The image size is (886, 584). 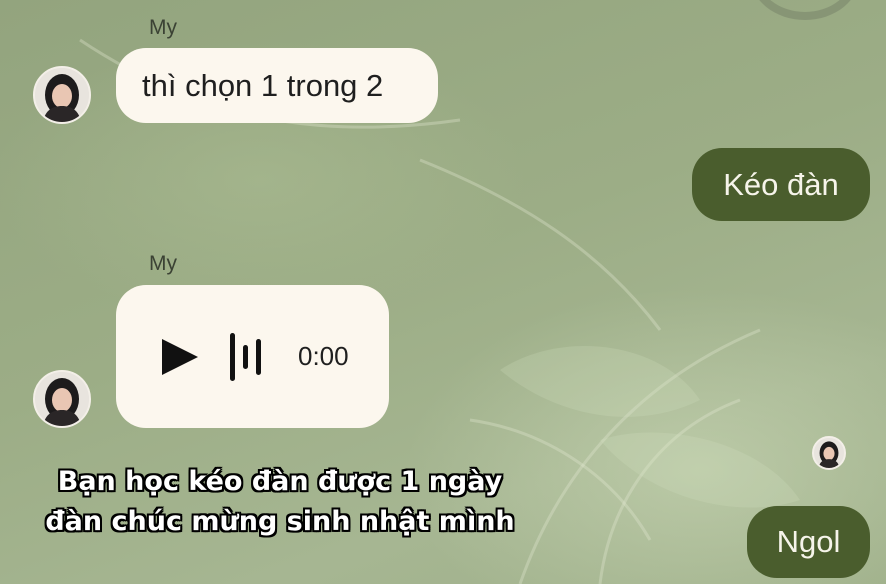 I want to click on caption-line-2: đàn chúc mừng sinh nhật mình, so click(x=280, y=521).